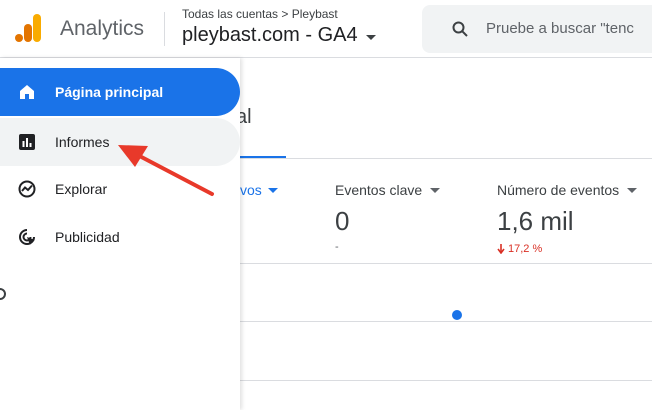 The width and height of the screenshot is (652, 410). I want to click on metric-change: 17,2 %, so click(567, 249).